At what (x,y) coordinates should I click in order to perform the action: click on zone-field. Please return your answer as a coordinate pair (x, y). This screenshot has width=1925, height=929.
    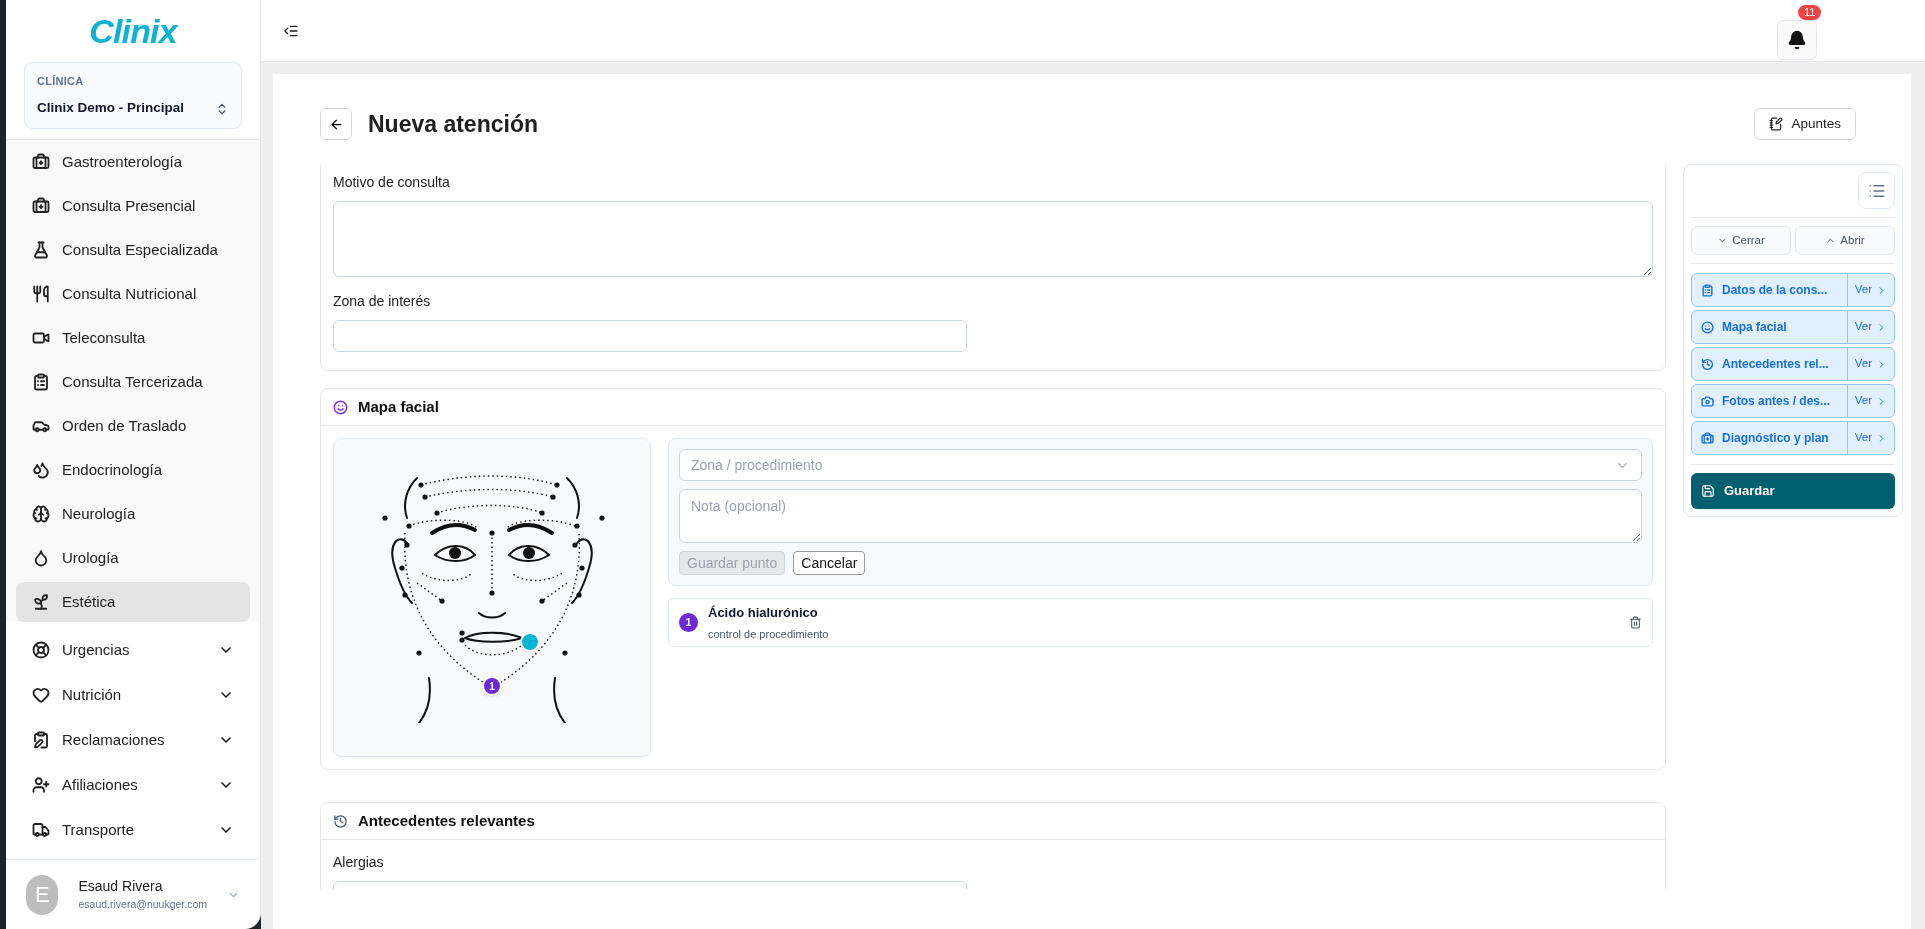
    Looking at the image, I should click on (650, 336).